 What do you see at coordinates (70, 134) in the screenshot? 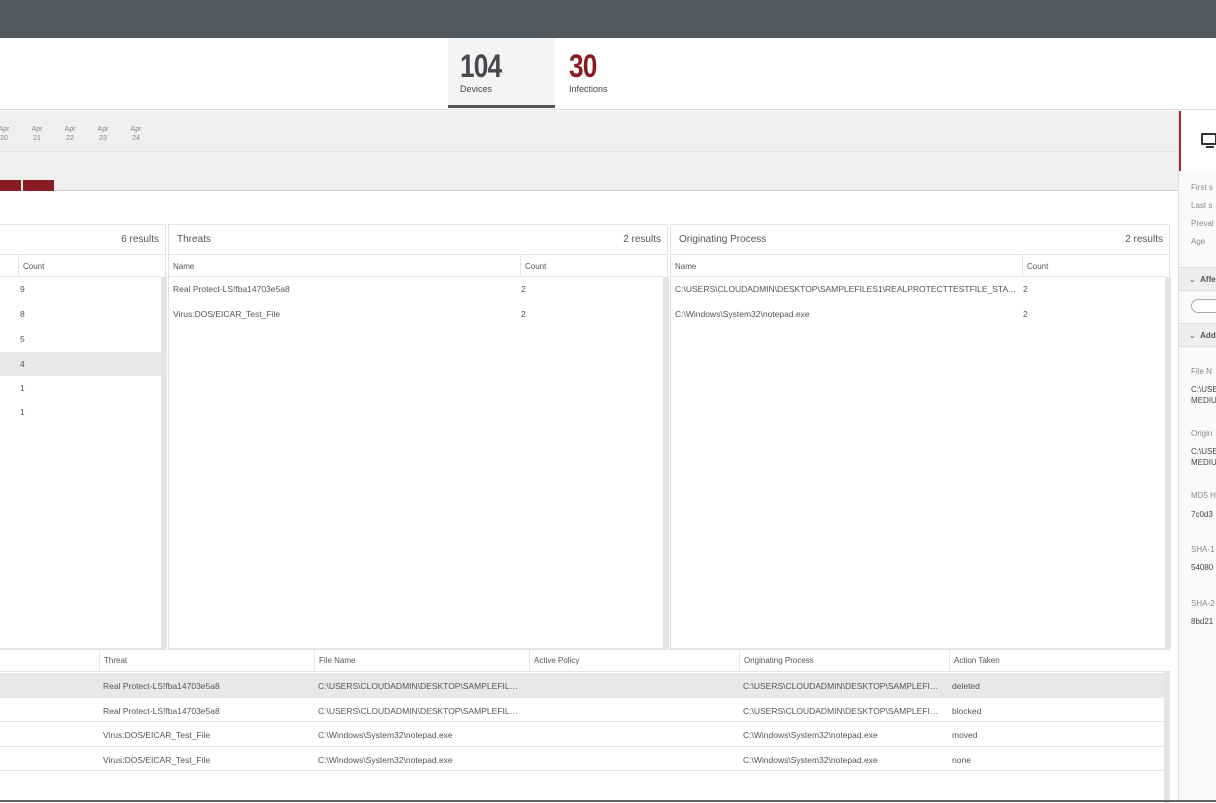
I see `timeline-date: Apr 22` at bounding box center [70, 134].